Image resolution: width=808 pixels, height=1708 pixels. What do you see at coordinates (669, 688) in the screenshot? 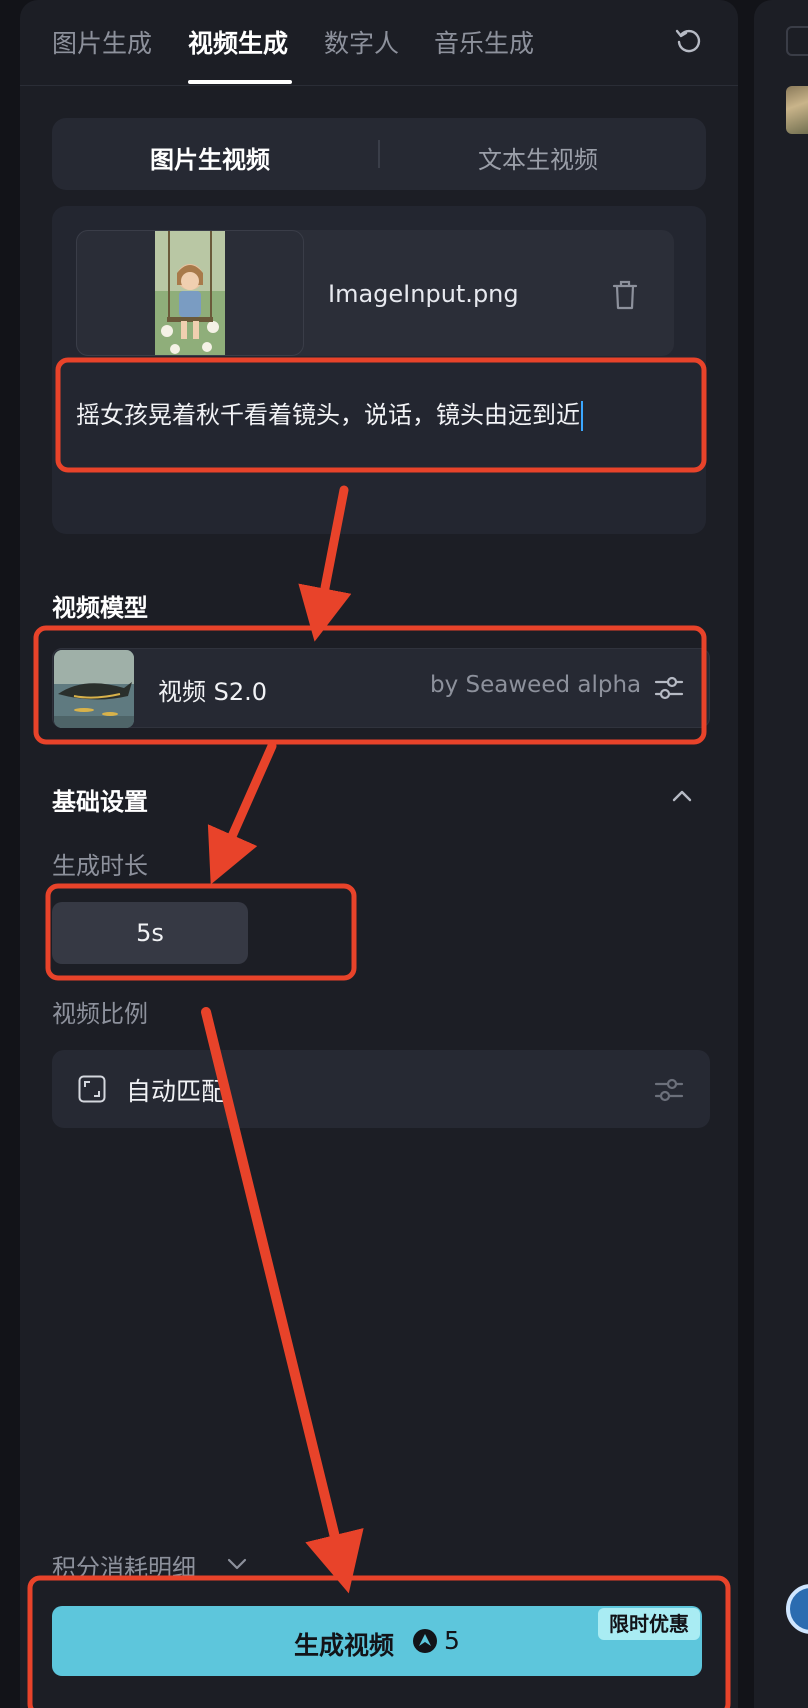
I see `sliders-icon` at bounding box center [669, 688].